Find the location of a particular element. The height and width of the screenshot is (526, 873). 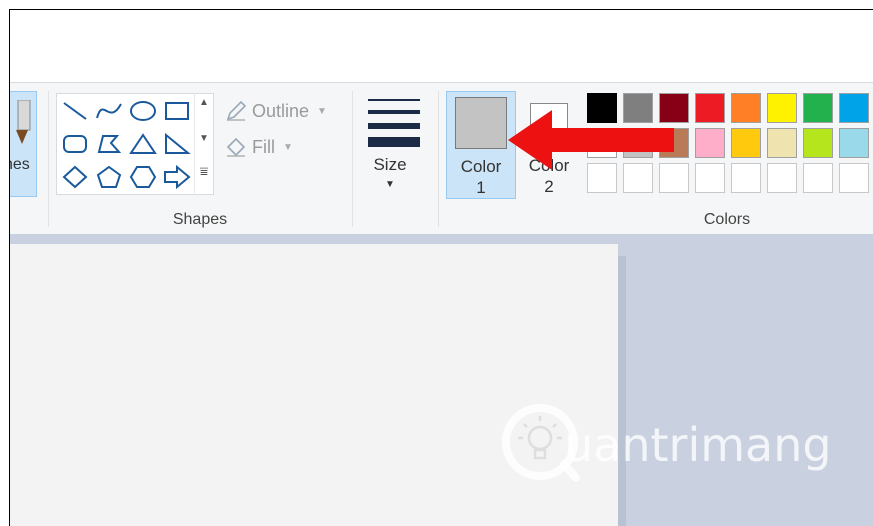

size-line-thickest is located at coordinates (394, 142).